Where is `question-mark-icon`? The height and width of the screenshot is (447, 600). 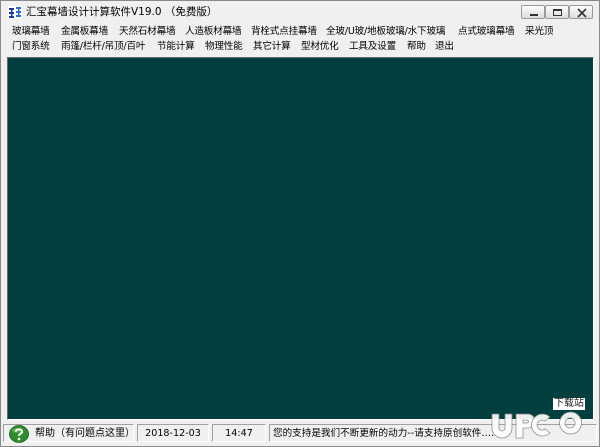
question-mark-icon is located at coordinates (19, 434).